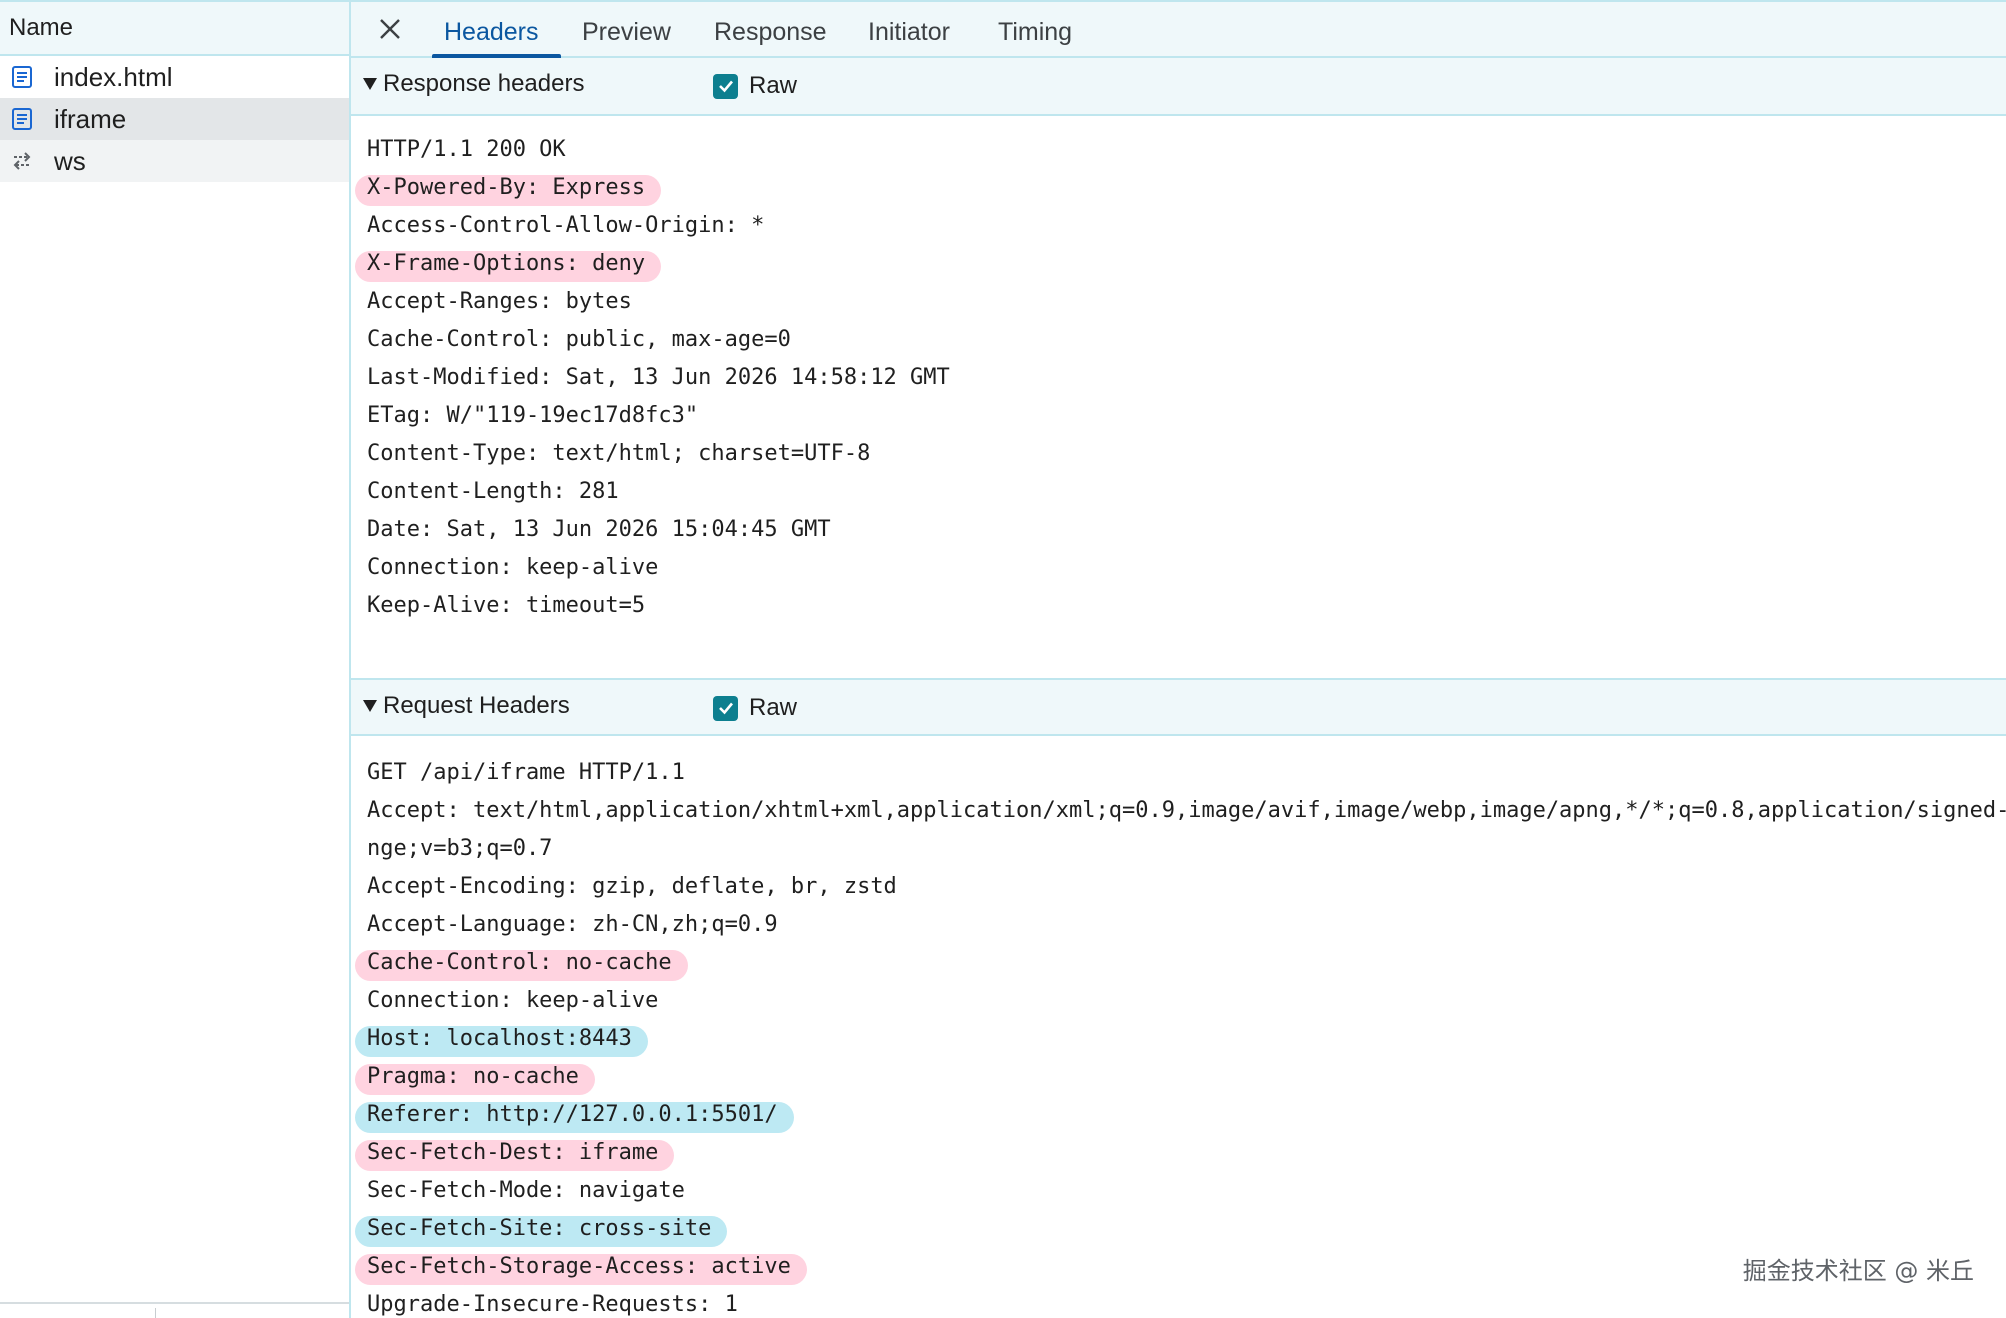  I want to click on header-line-text: Sec-Fetch-Dest: iframe, so click(513, 1152).